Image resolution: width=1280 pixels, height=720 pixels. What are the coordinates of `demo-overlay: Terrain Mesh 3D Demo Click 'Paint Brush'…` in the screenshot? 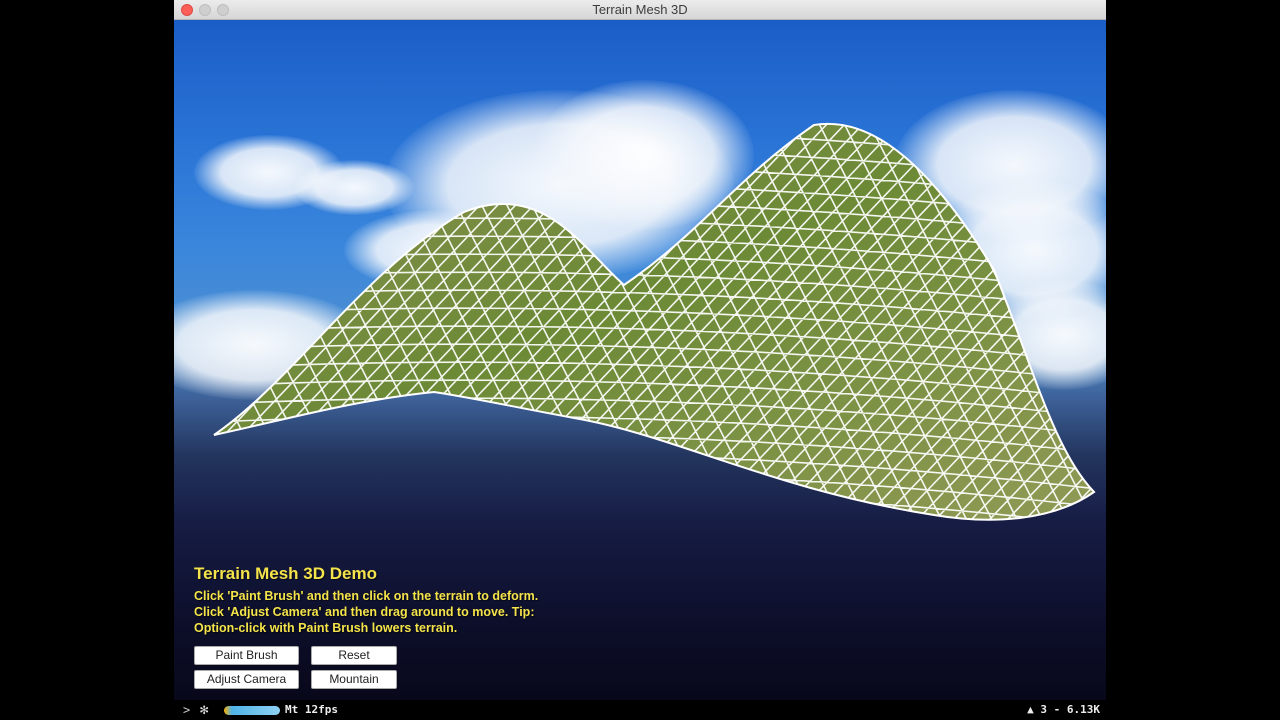 It's located at (379, 600).